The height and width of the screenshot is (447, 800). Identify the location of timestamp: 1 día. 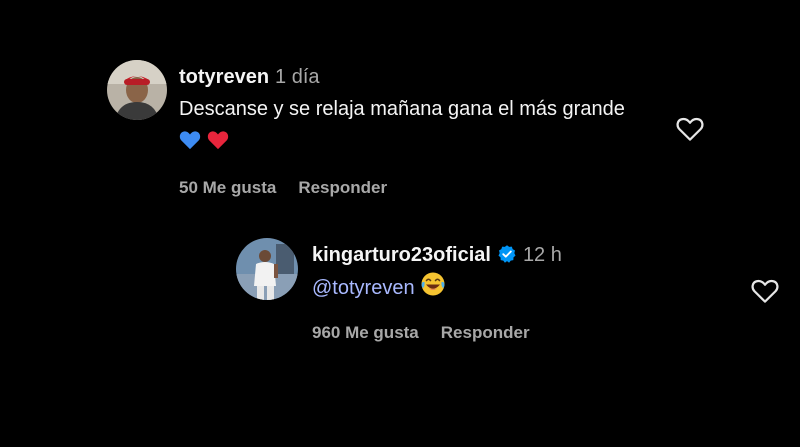
(297, 77).